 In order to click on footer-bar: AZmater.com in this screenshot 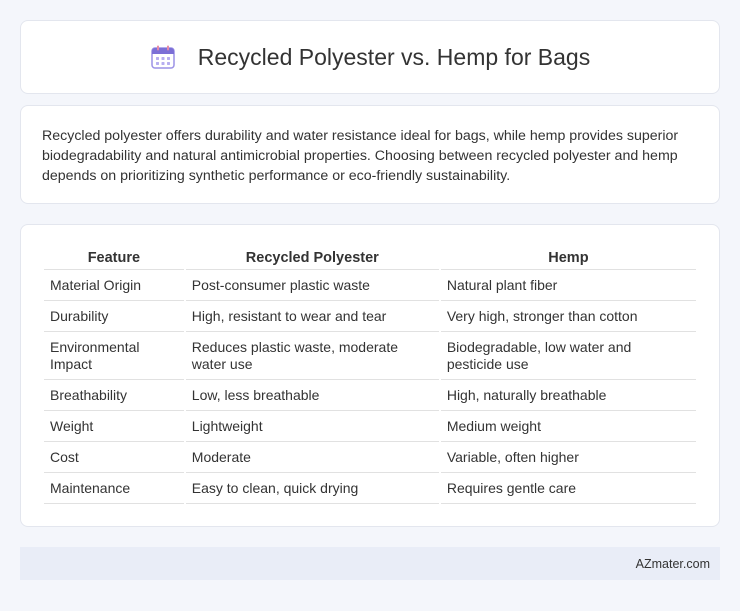, I will do `click(370, 563)`.